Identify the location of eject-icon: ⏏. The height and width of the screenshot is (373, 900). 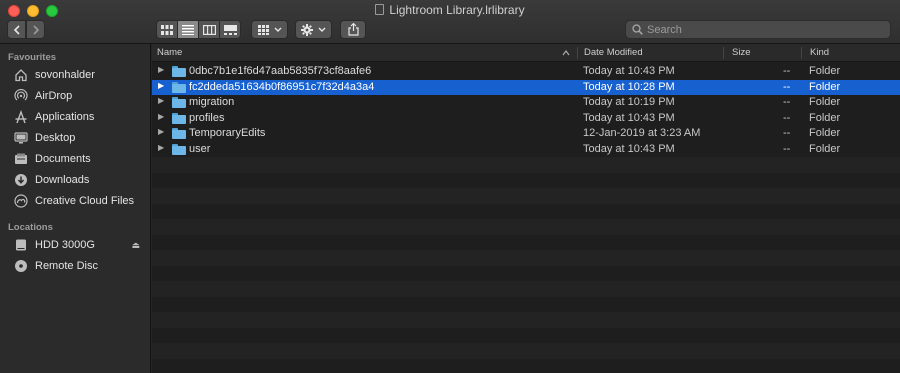
(135, 245).